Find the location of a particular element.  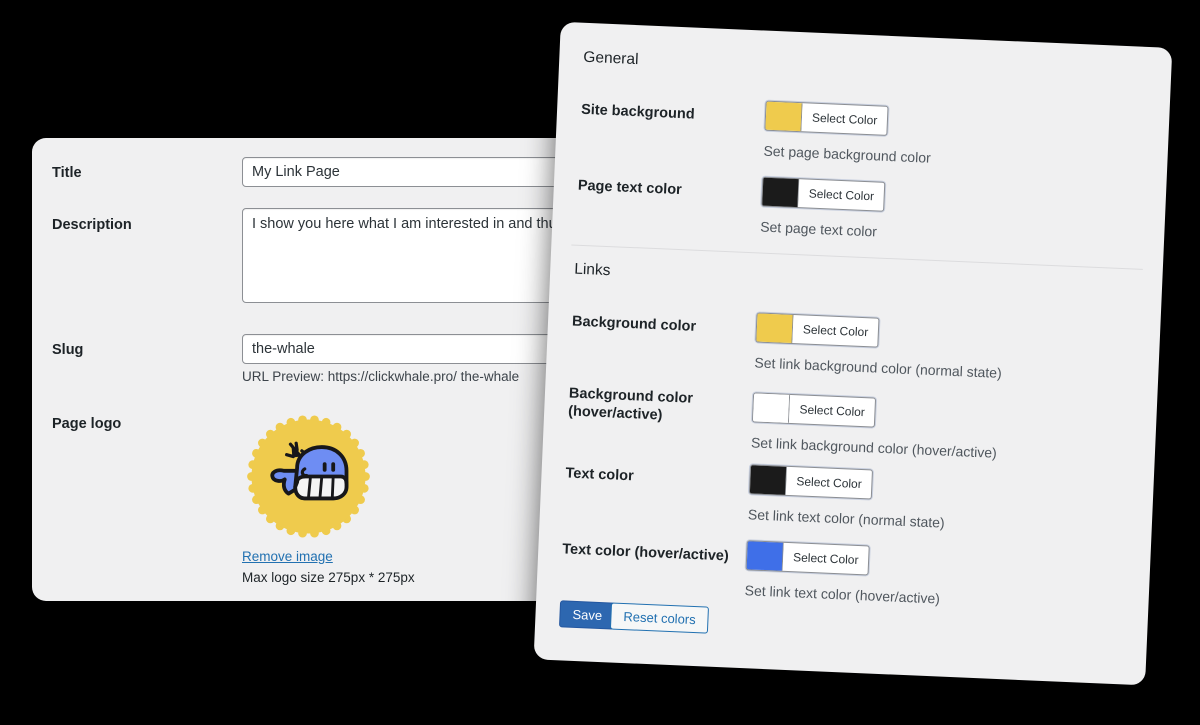

page-text-color-label: Page text color is located at coordinates (630, 188).